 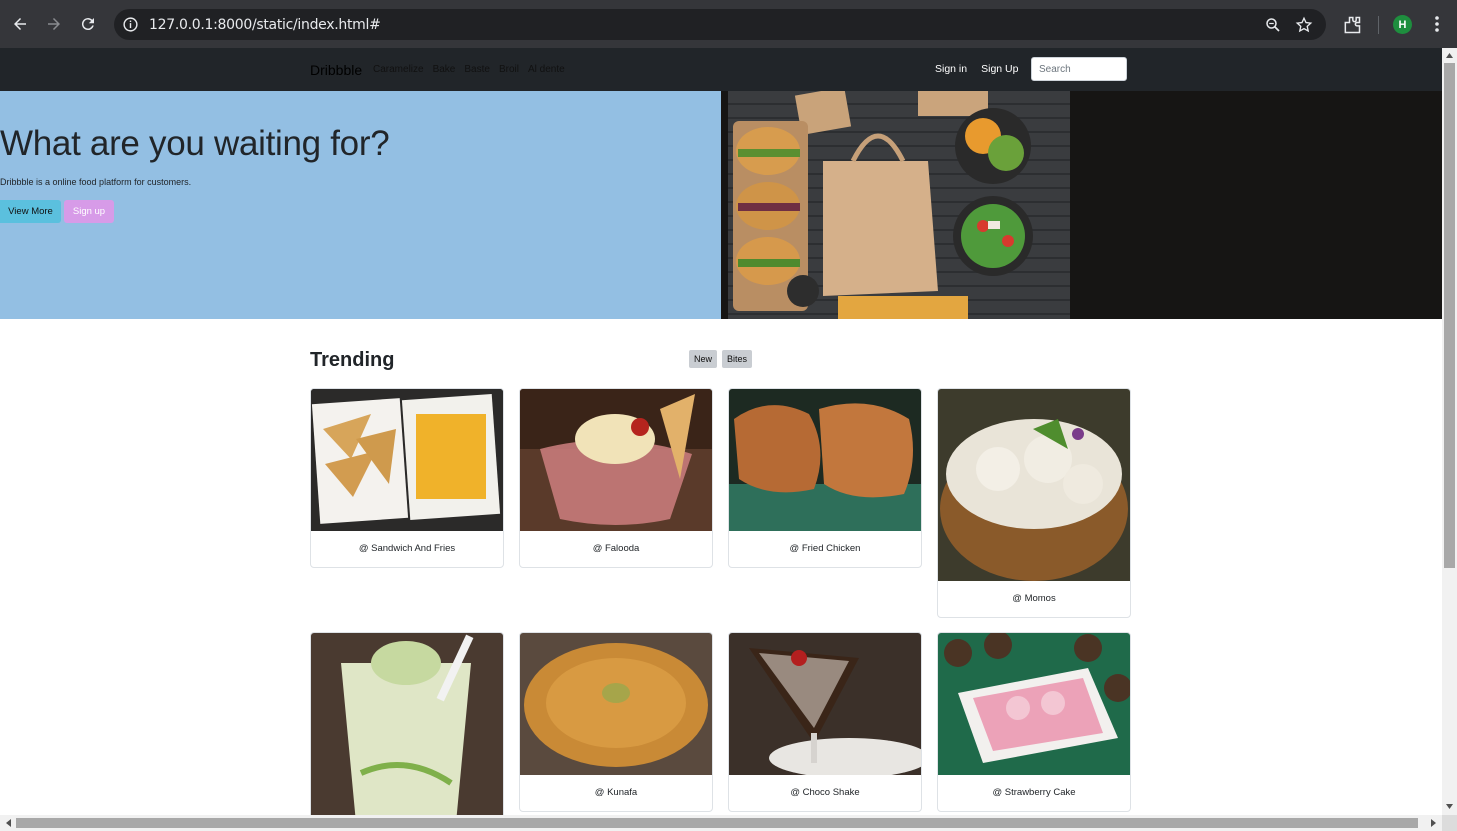 What do you see at coordinates (1034, 704) in the screenshot?
I see `strawberry-cake-image` at bounding box center [1034, 704].